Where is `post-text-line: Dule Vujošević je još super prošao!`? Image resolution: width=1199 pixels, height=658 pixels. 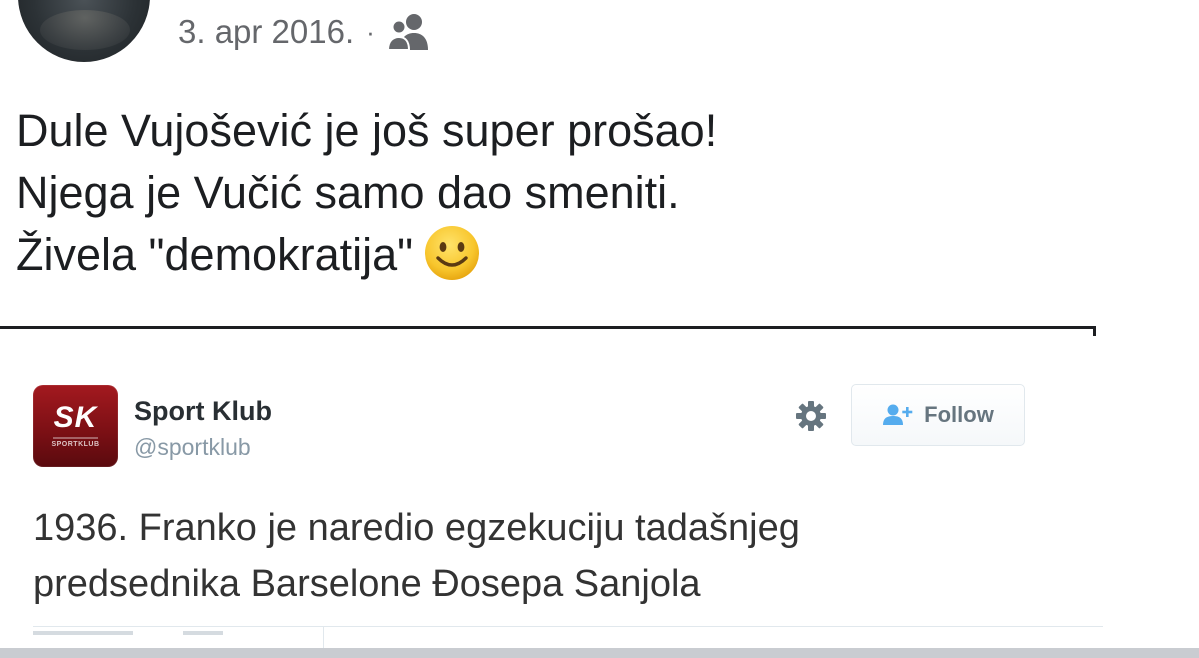
post-text-line: Dule Vujošević je još super prošao! is located at coordinates (367, 130).